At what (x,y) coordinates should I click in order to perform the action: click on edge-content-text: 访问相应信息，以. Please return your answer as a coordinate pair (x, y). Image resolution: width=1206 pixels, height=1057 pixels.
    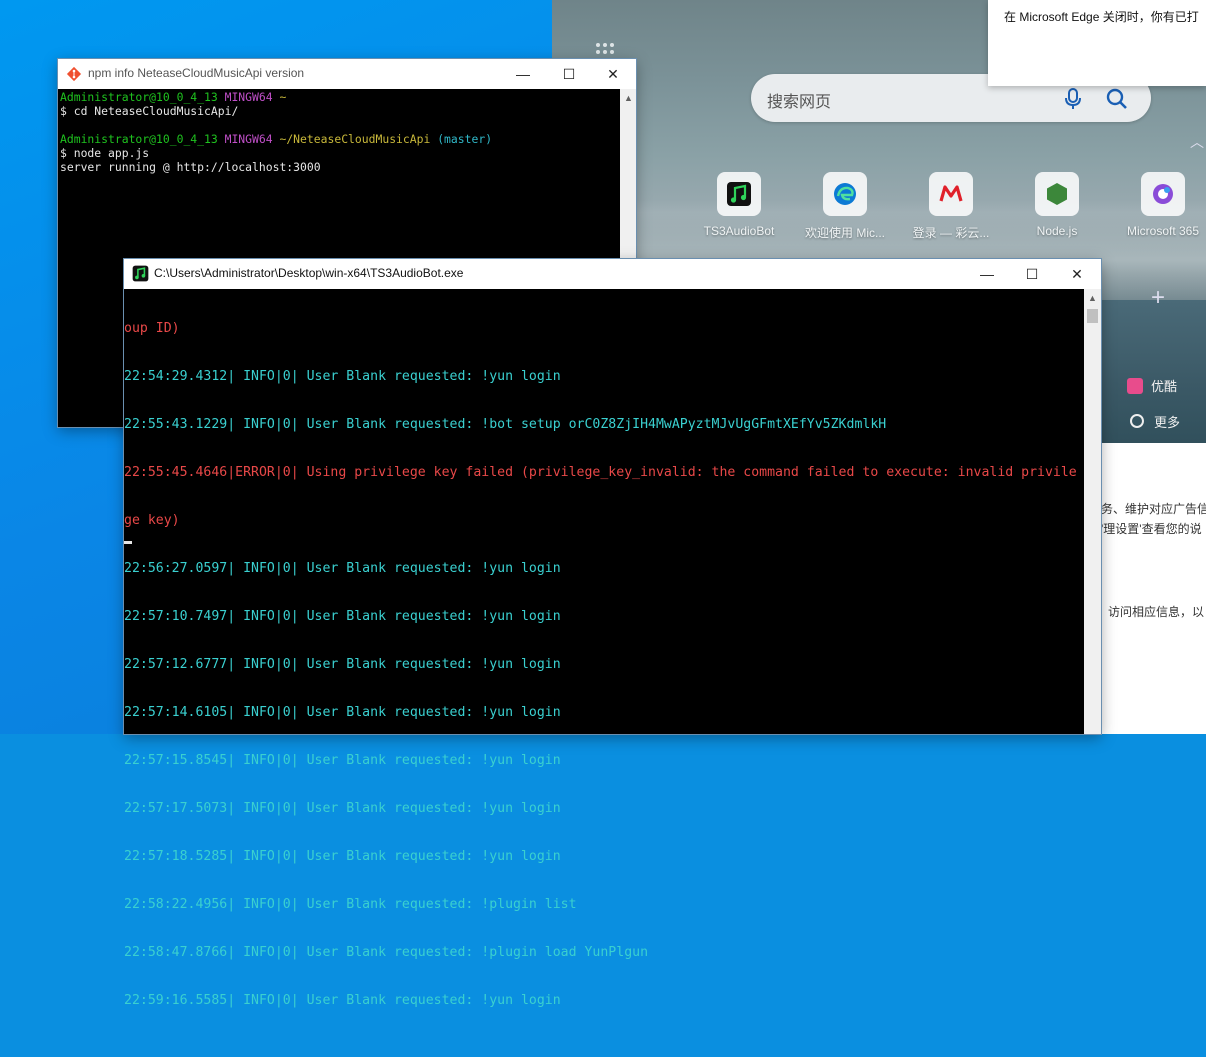
    Looking at the image, I should click on (1156, 612).